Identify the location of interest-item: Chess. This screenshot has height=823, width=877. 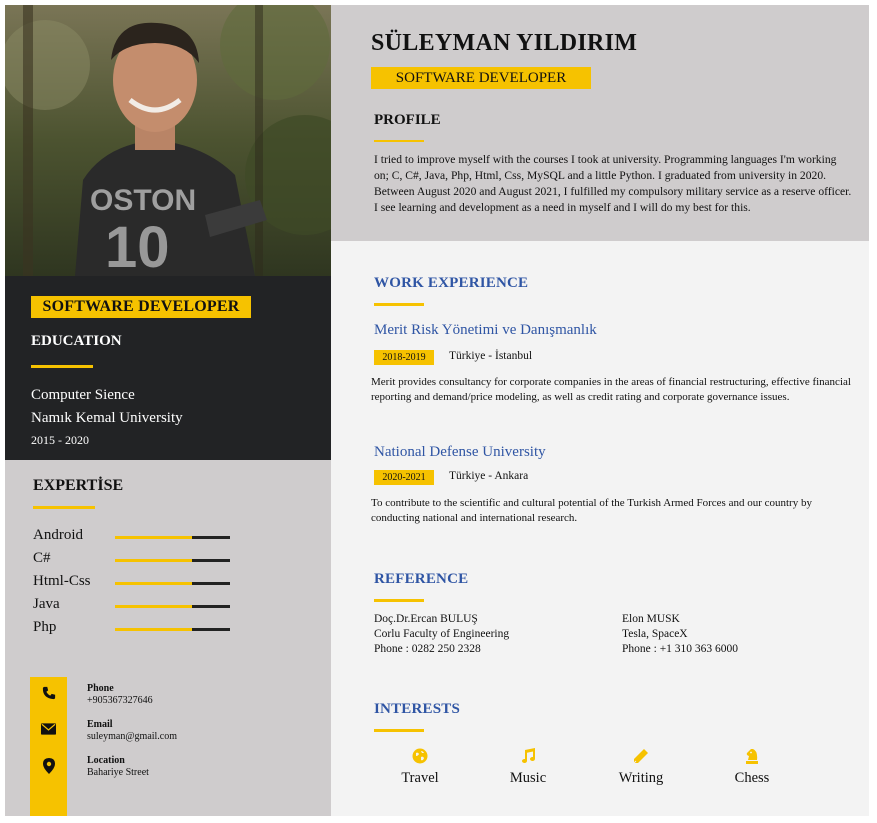
(752, 766).